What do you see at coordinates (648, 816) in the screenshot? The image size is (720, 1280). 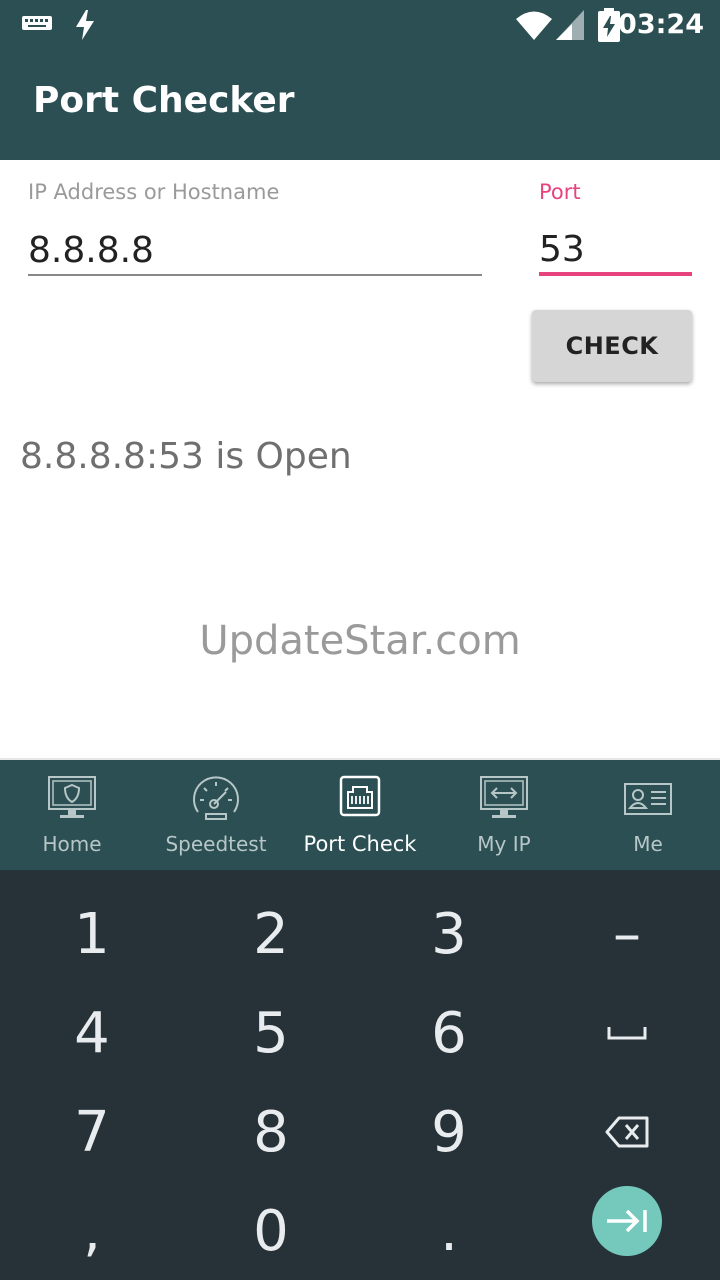 I see `nav-item-me: Me` at bounding box center [648, 816].